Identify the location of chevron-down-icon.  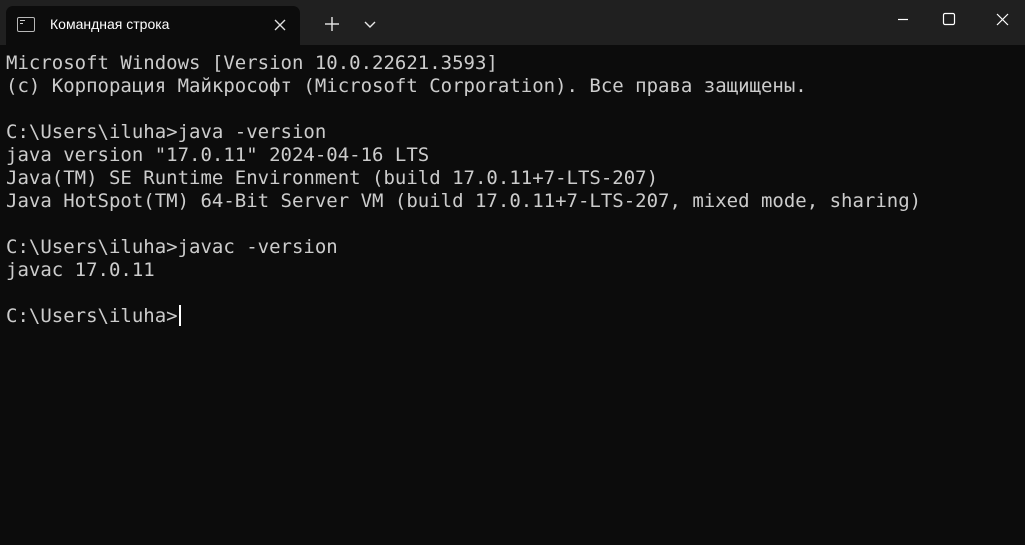
(370, 24).